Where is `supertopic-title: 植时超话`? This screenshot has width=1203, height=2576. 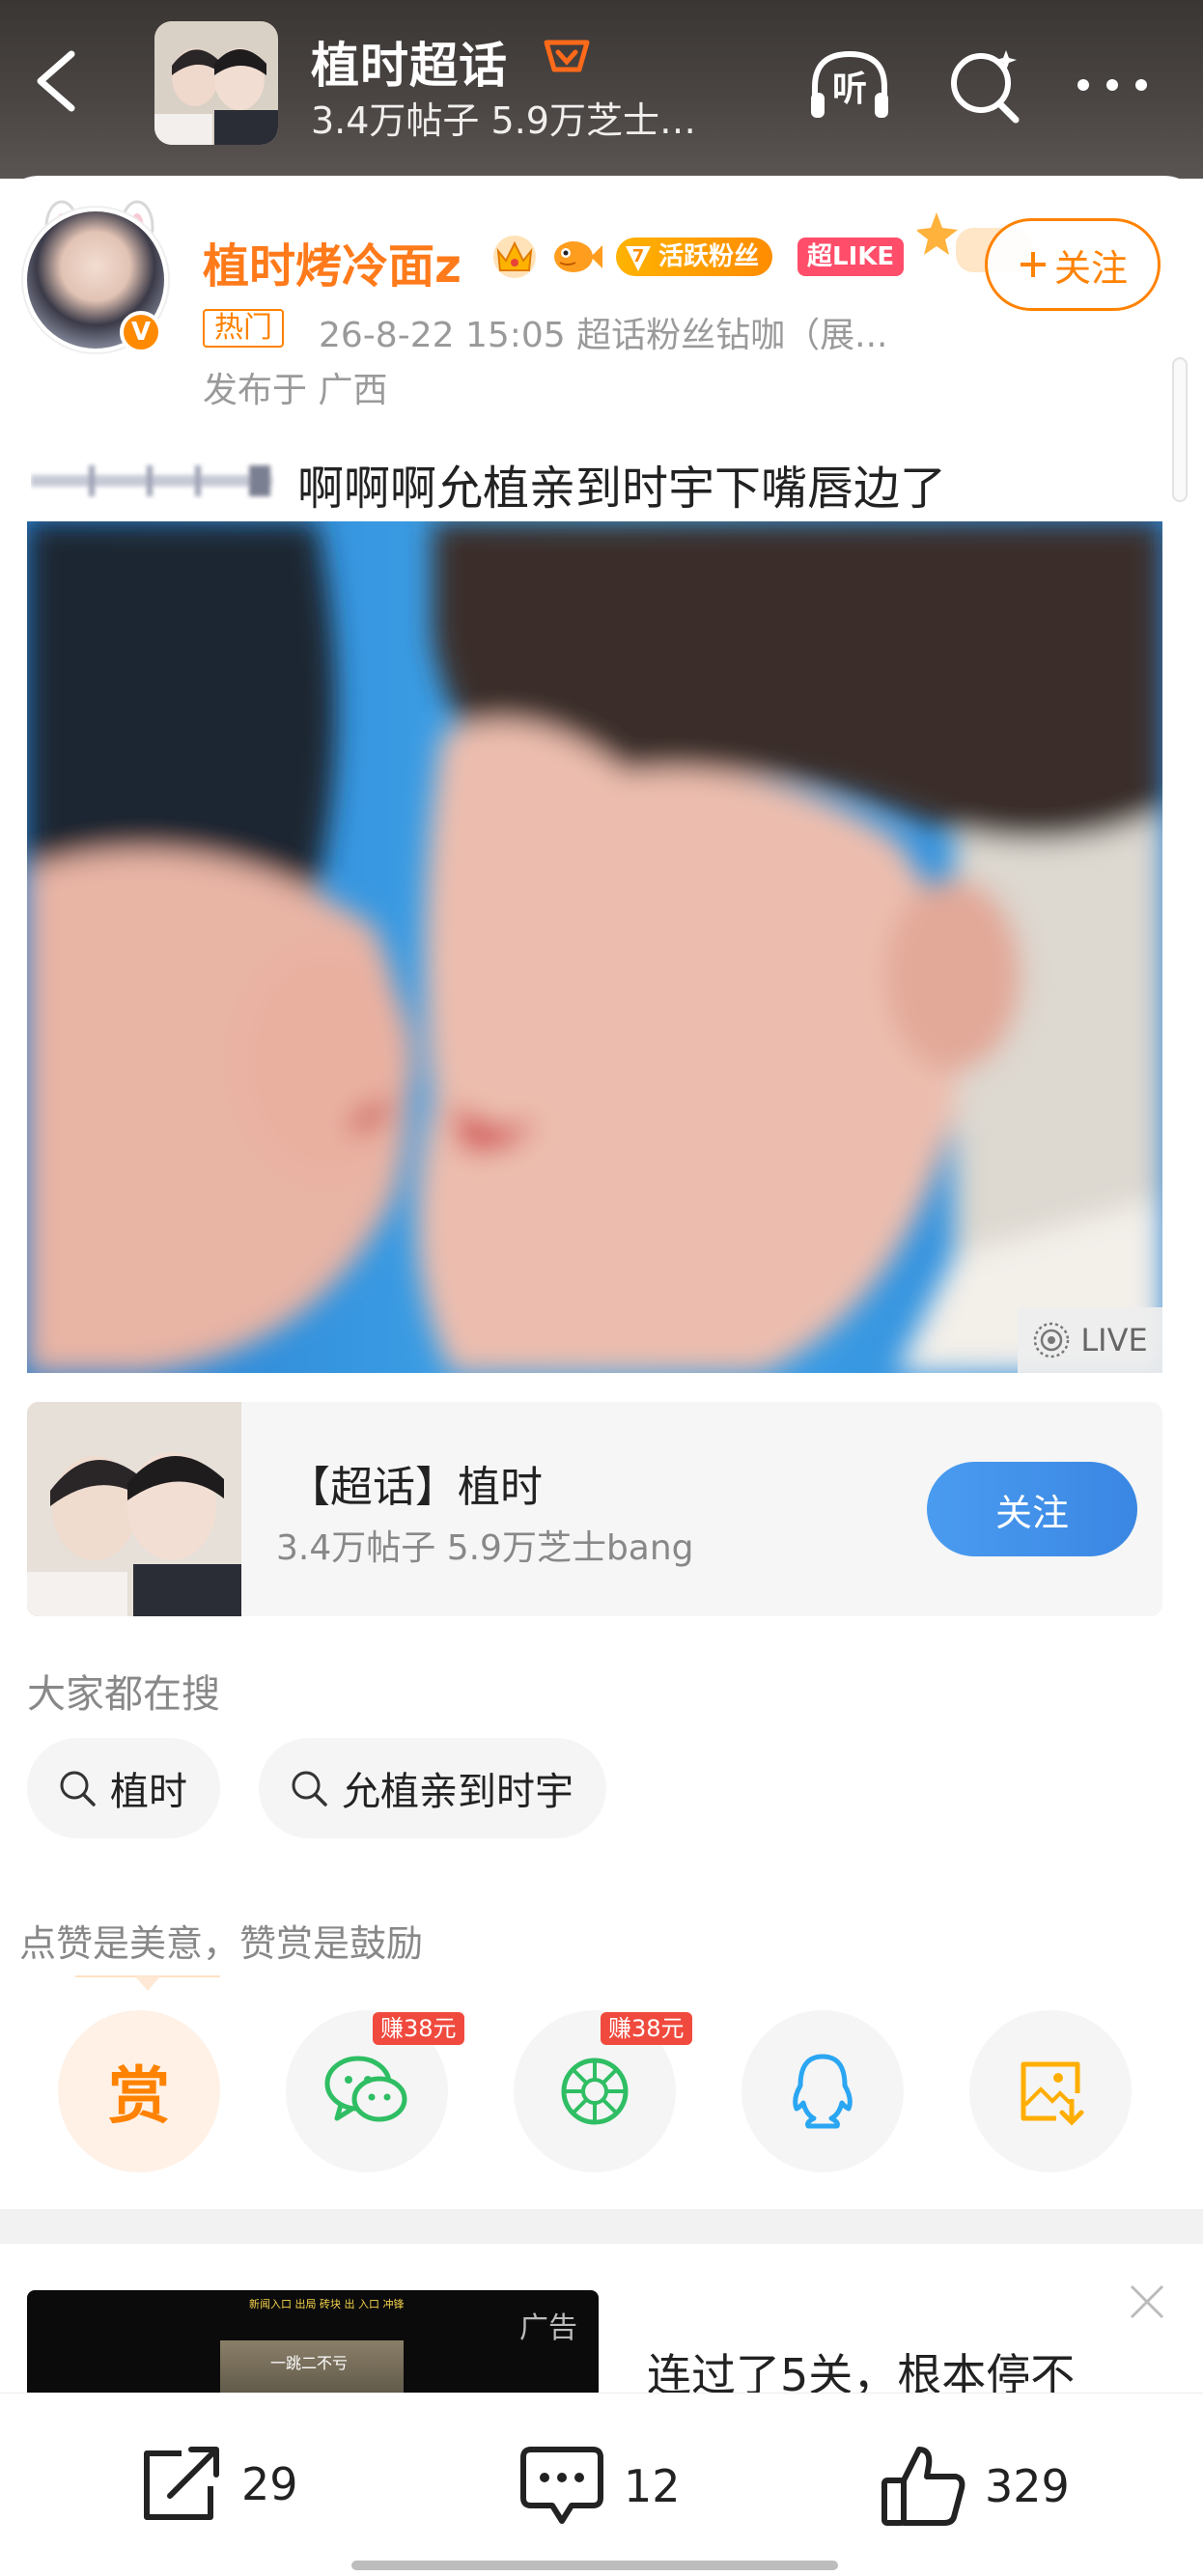 supertopic-title: 植时超话 is located at coordinates (409, 66).